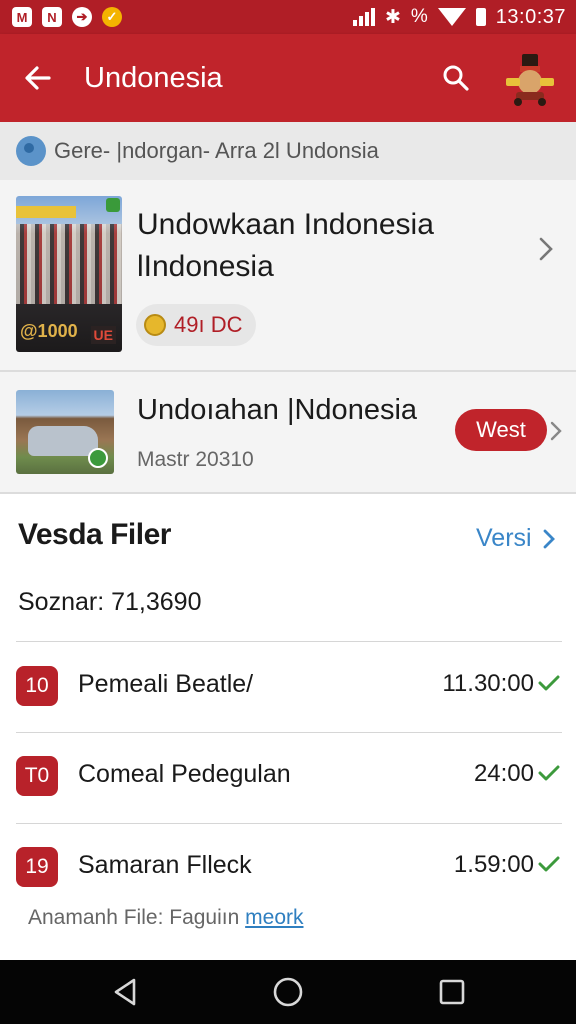  What do you see at coordinates (288, 433) in the screenshot?
I see `news-card: Undoıahan |Ndonesia Mastr 20310 West` at bounding box center [288, 433].